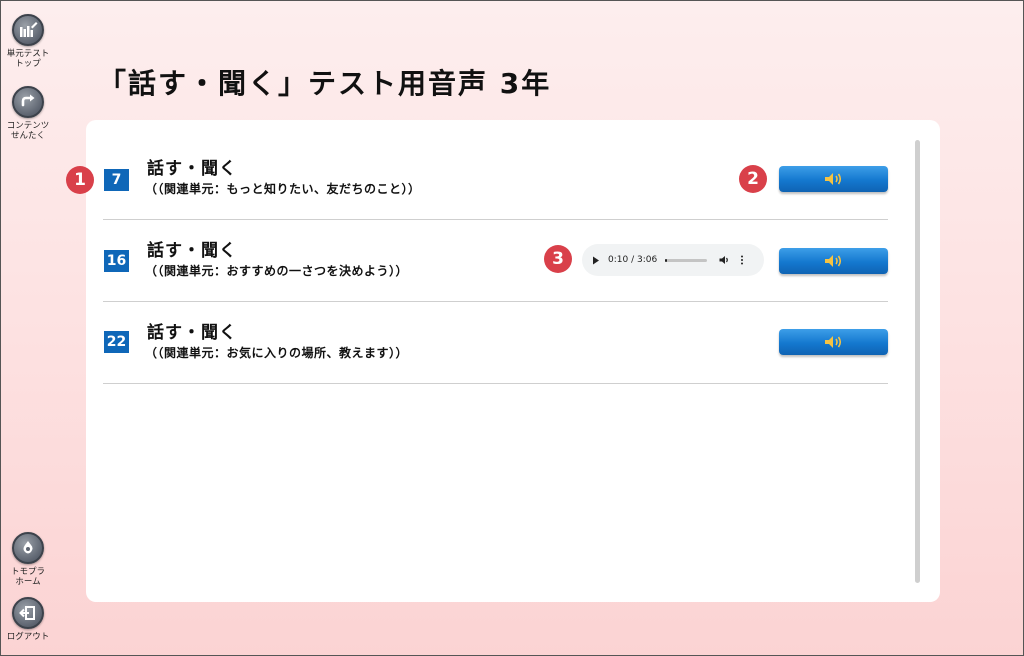 Image resolution: width=1024 pixels, height=656 pixels. Describe the element at coordinates (283, 189) in the screenshot. I see `row-subtitle: （（関連単元：もっと知りたい、友だちのこと））` at that location.